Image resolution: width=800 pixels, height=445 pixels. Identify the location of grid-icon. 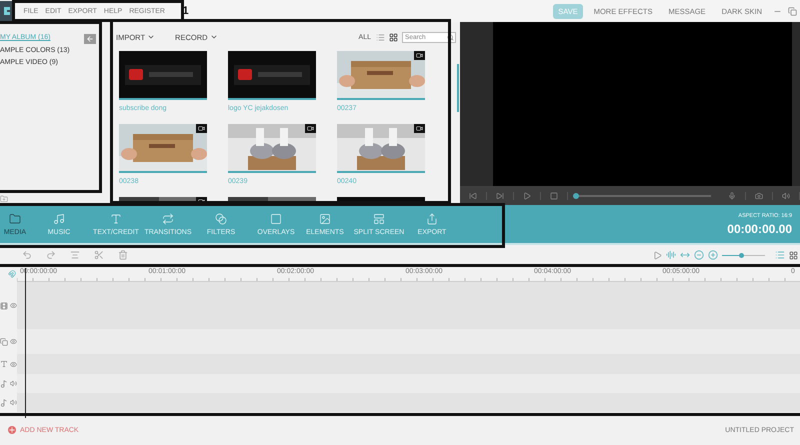
(793, 255).